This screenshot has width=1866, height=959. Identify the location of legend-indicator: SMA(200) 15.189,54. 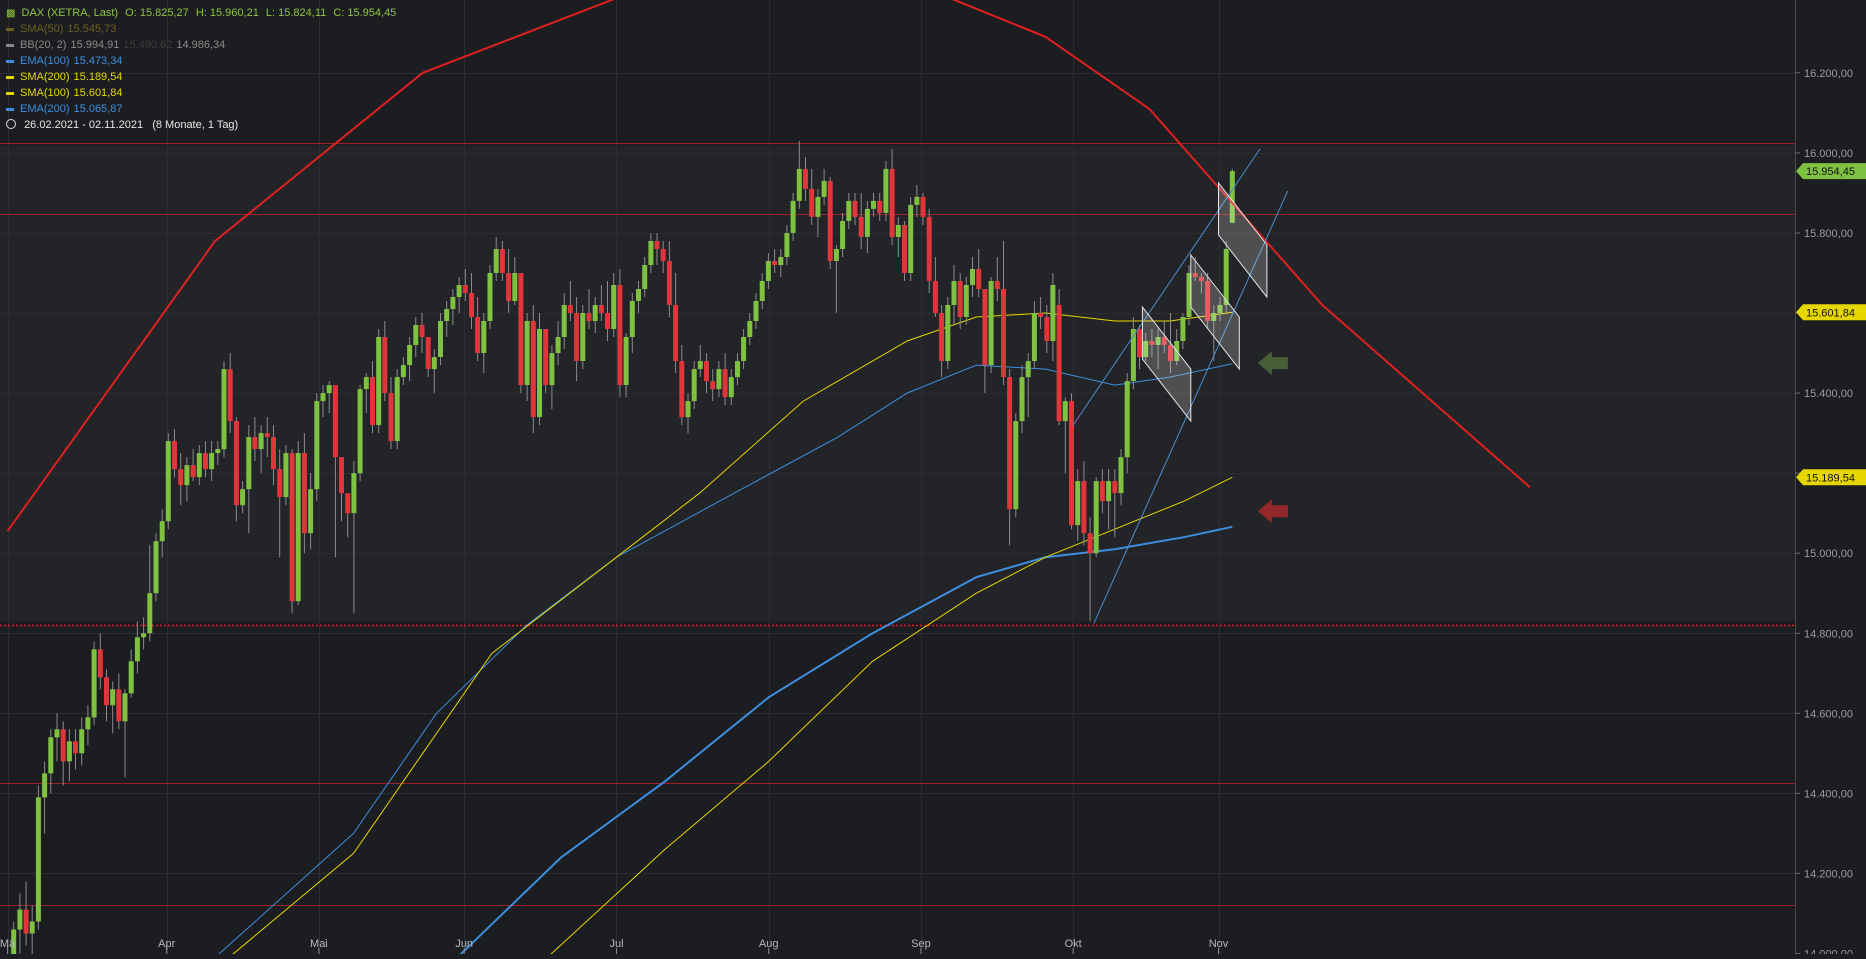
(203, 77).